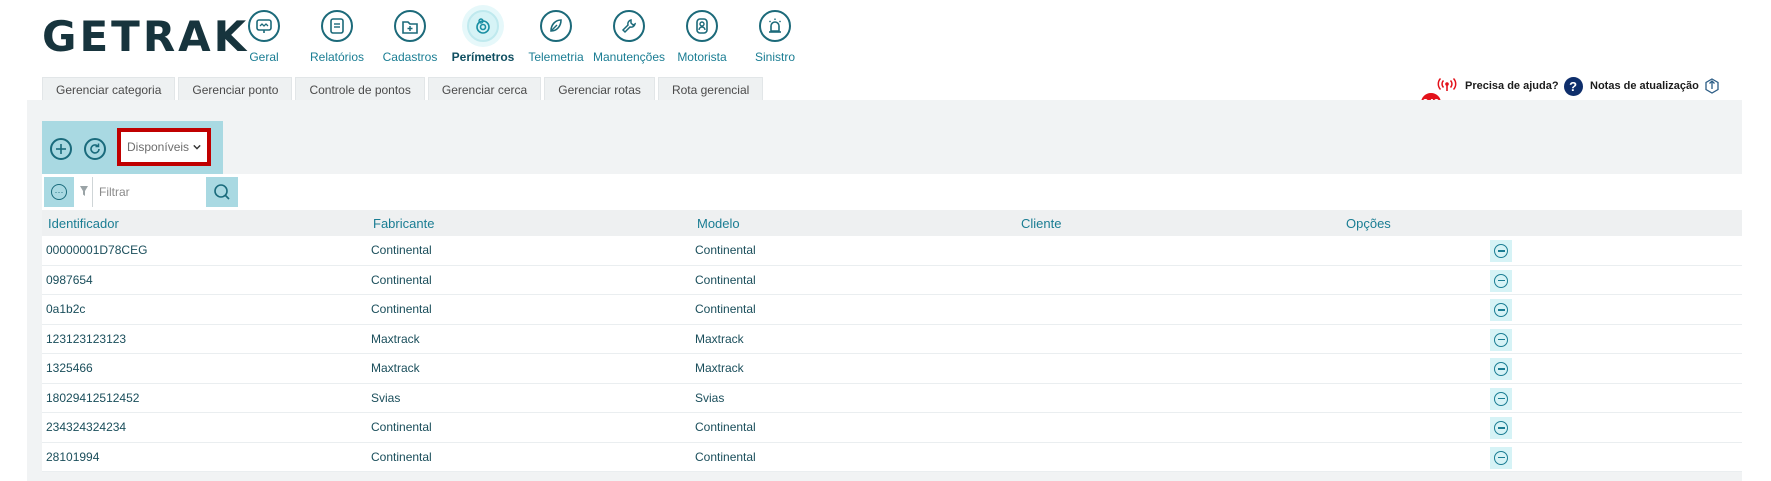  What do you see at coordinates (73, 456) in the screenshot?
I see `cell-identificador: 28101994` at bounding box center [73, 456].